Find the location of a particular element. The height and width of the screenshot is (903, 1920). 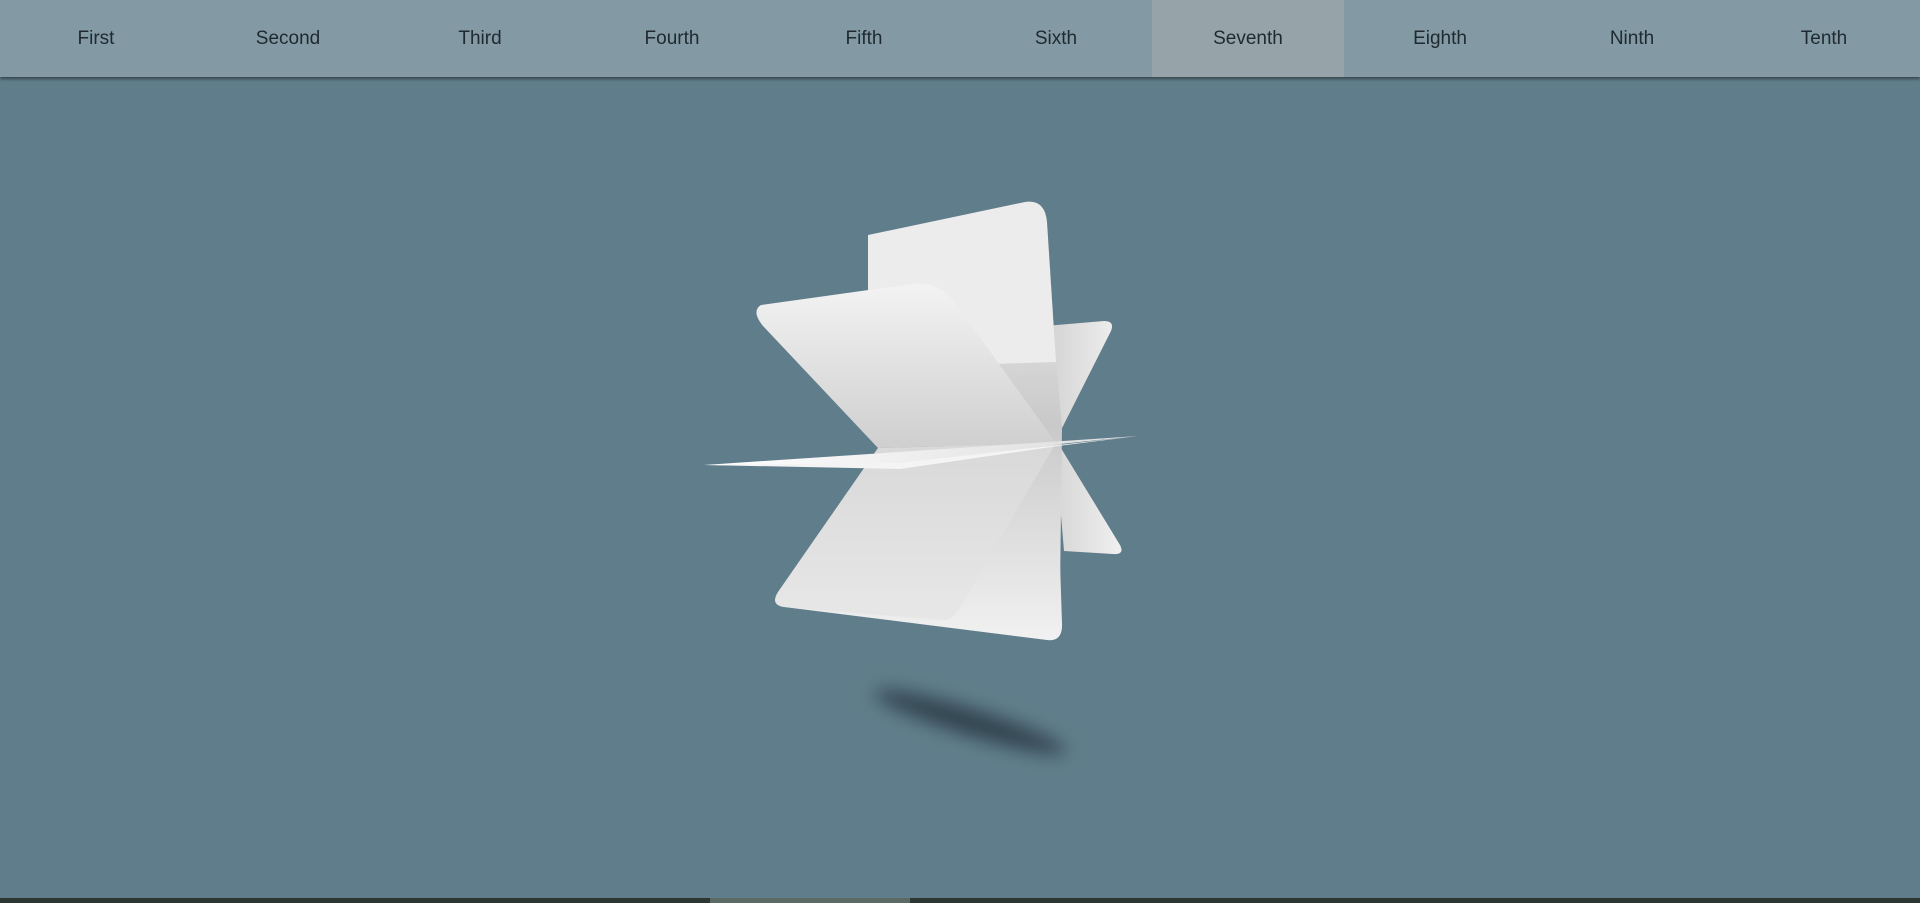

rotating-cards-graphic is located at coordinates (921, 421).